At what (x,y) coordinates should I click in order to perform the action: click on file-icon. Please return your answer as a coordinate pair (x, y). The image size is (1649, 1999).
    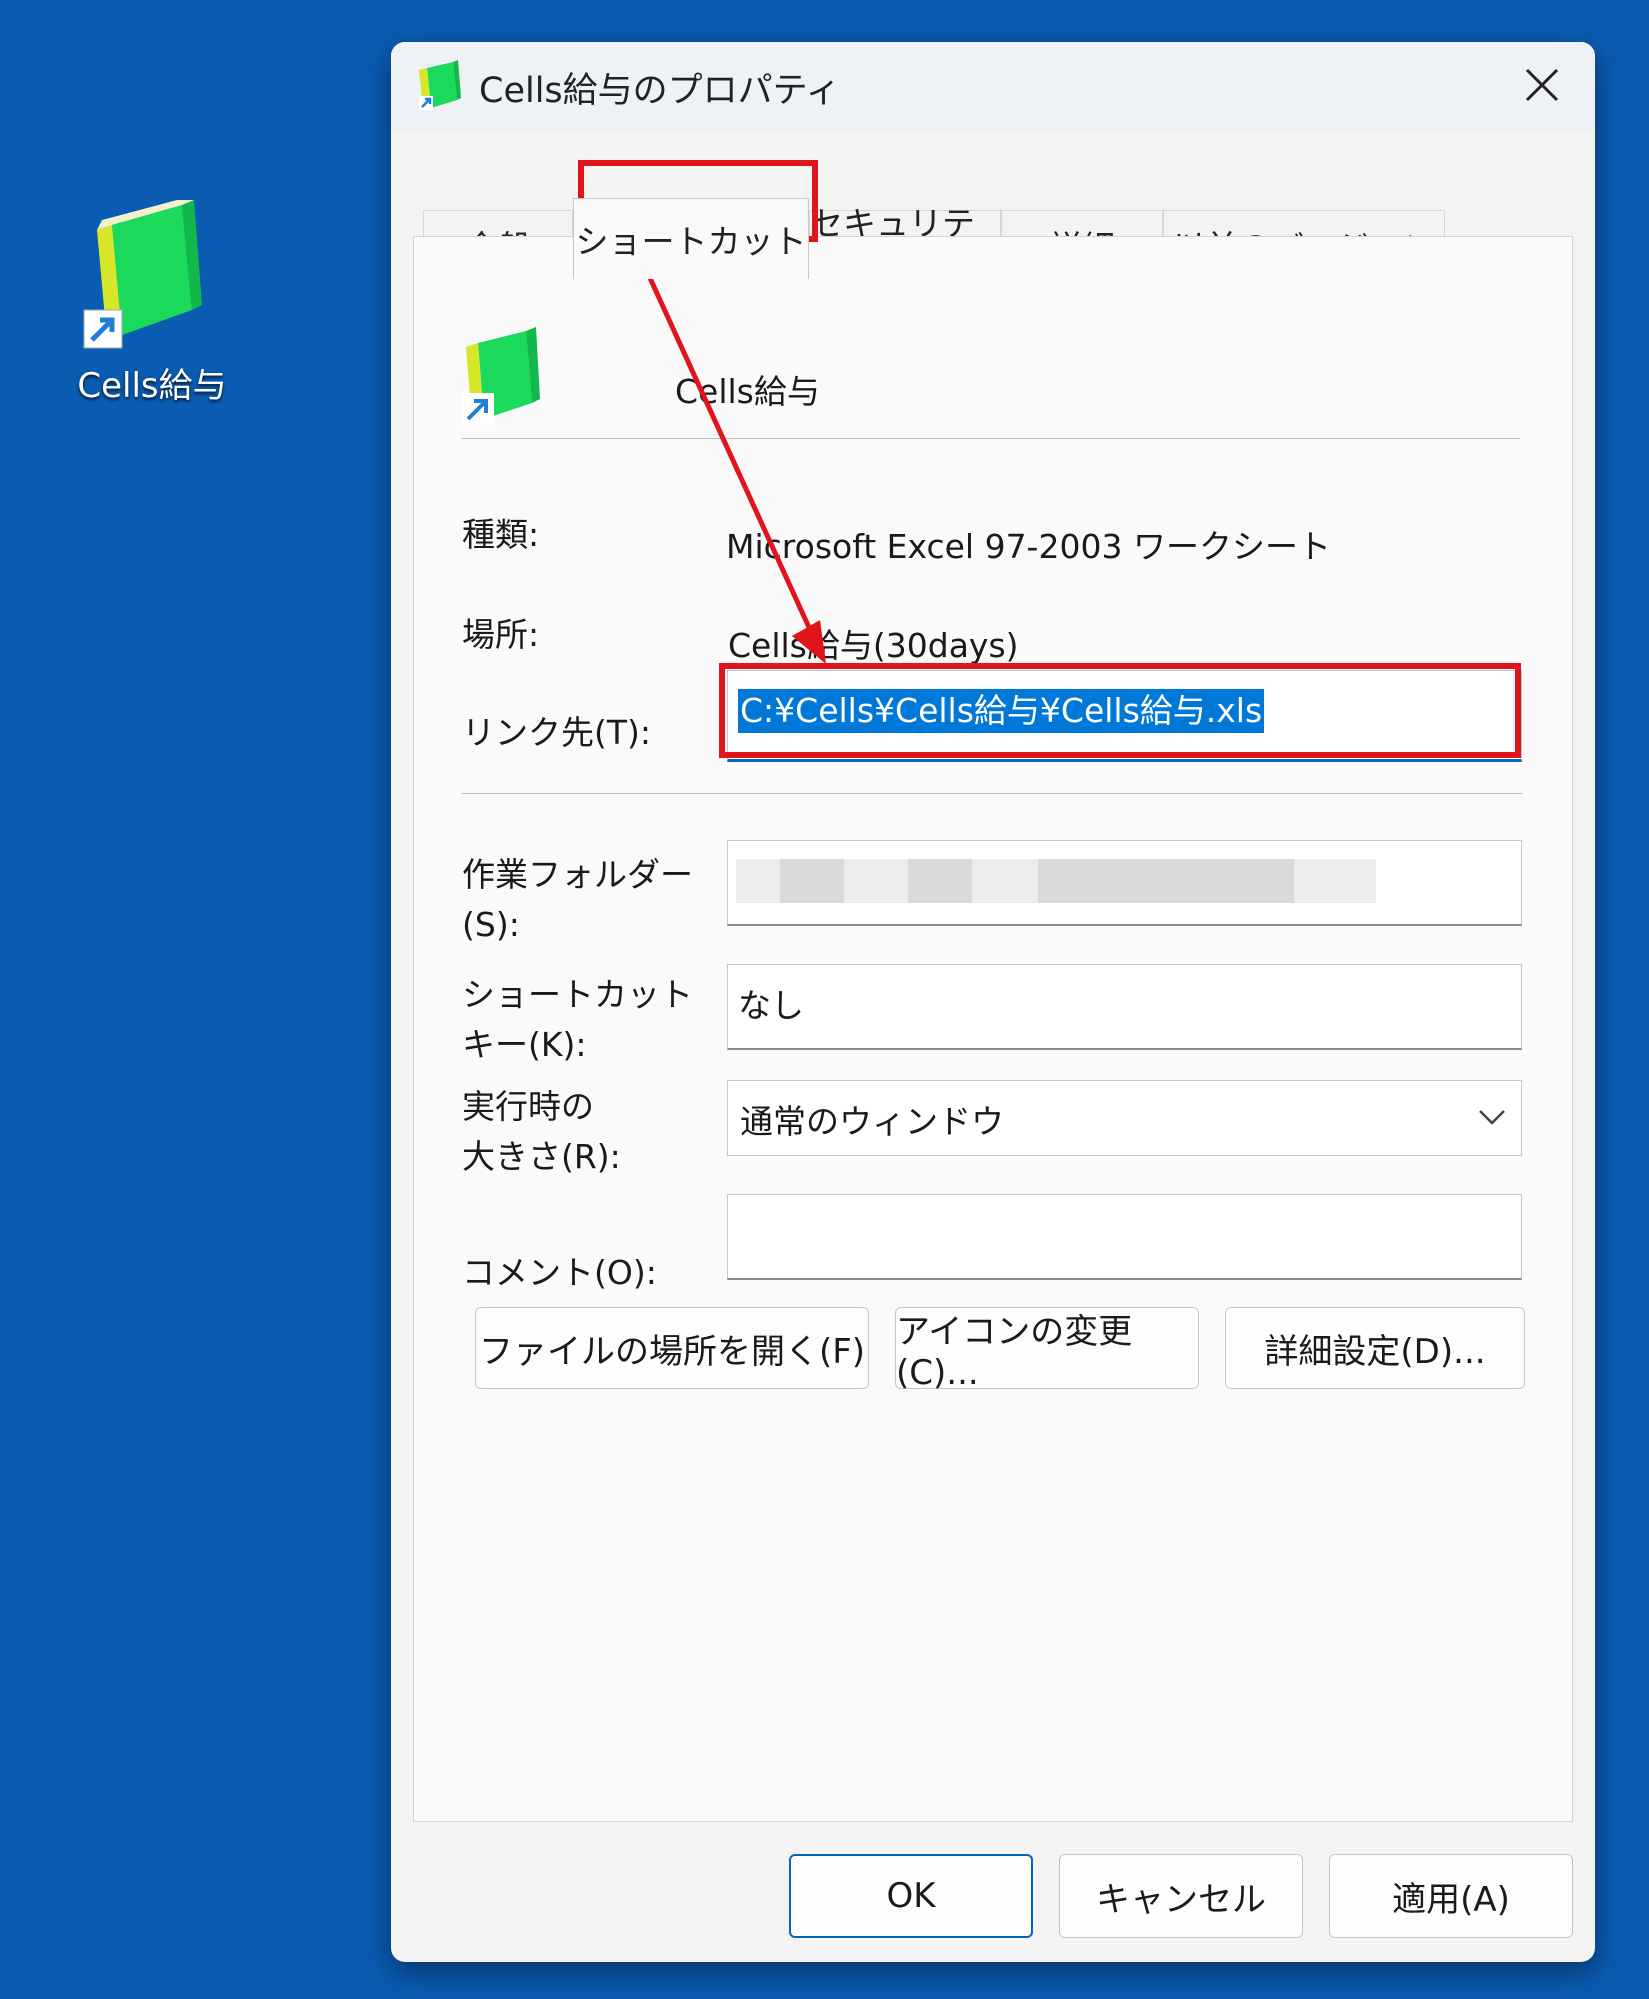
    Looking at the image, I should click on (502, 379).